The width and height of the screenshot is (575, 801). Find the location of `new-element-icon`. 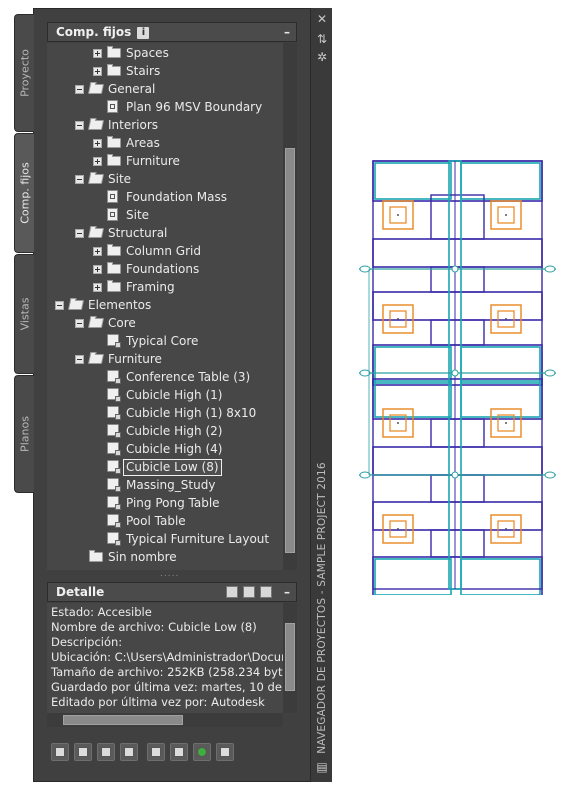

new-element-icon is located at coordinates (83, 752).